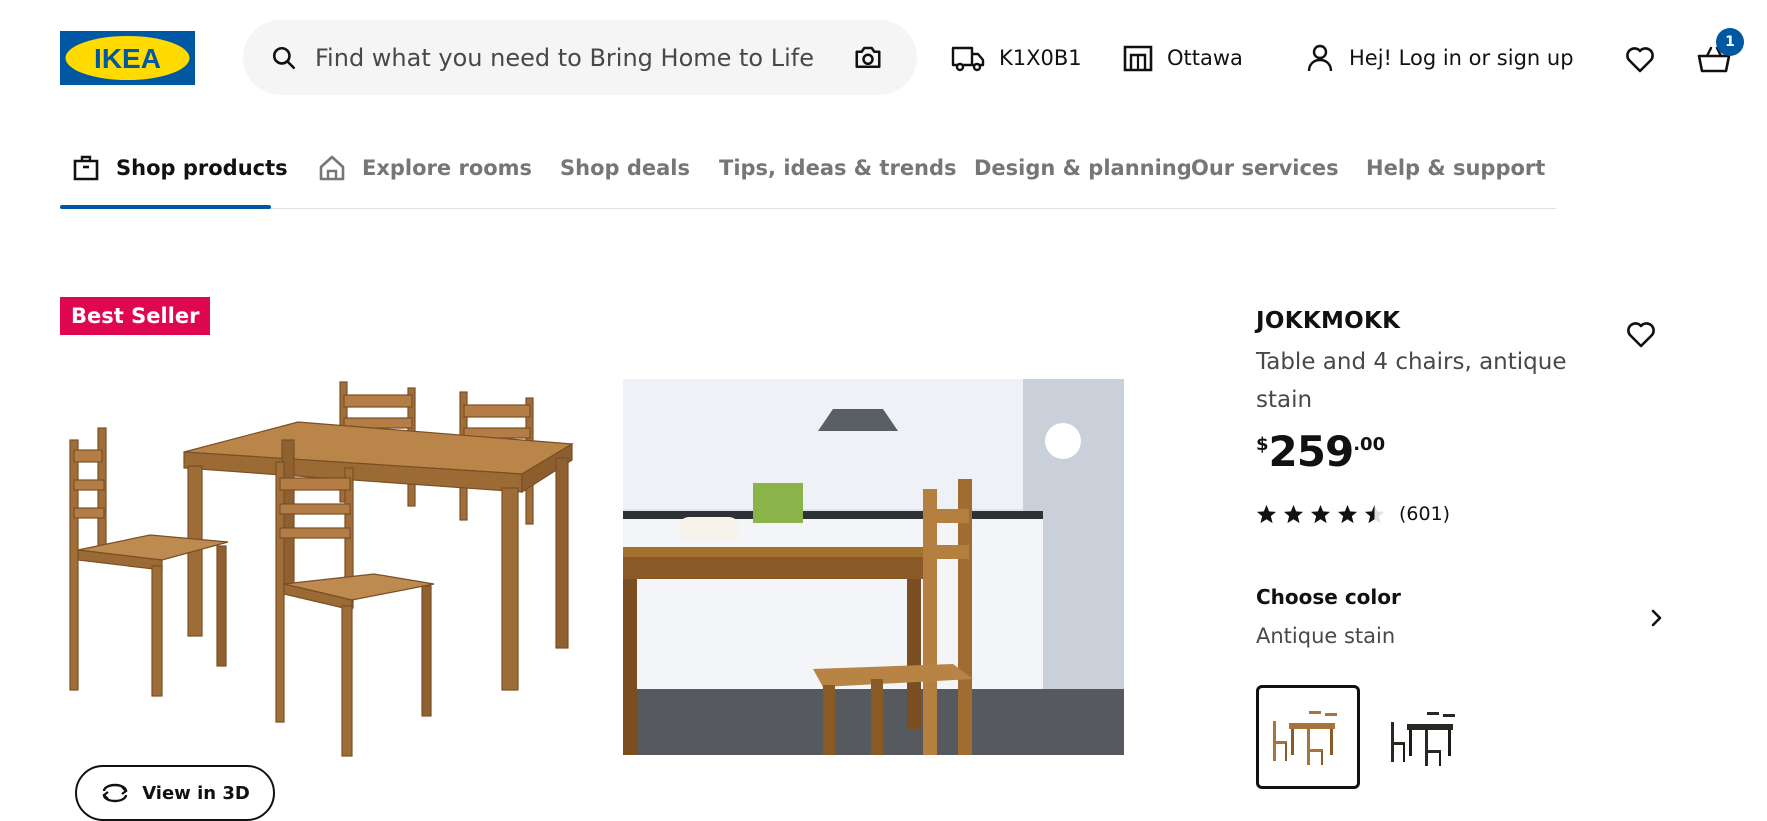 This screenshot has width=1767, height=821. I want to click on product-image-main, so click(322, 565).